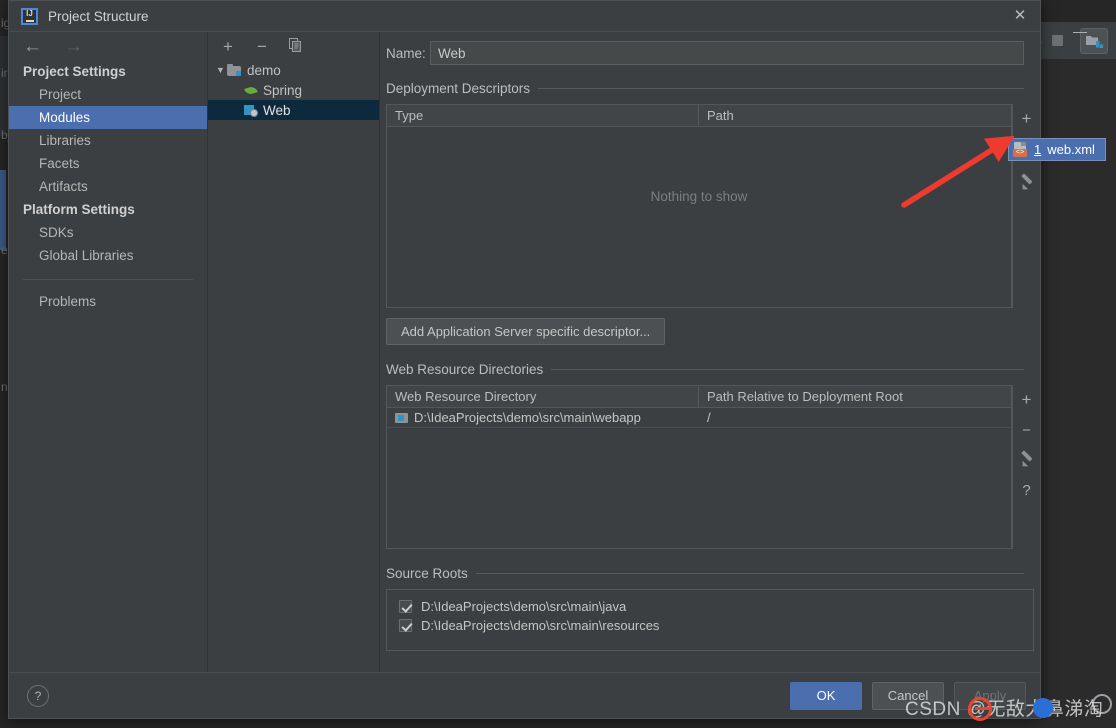 The width and height of the screenshot is (1116, 728). Describe the element at coordinates (293, 110) in the screenshot. I see `tree-node-web: Web` at that location.